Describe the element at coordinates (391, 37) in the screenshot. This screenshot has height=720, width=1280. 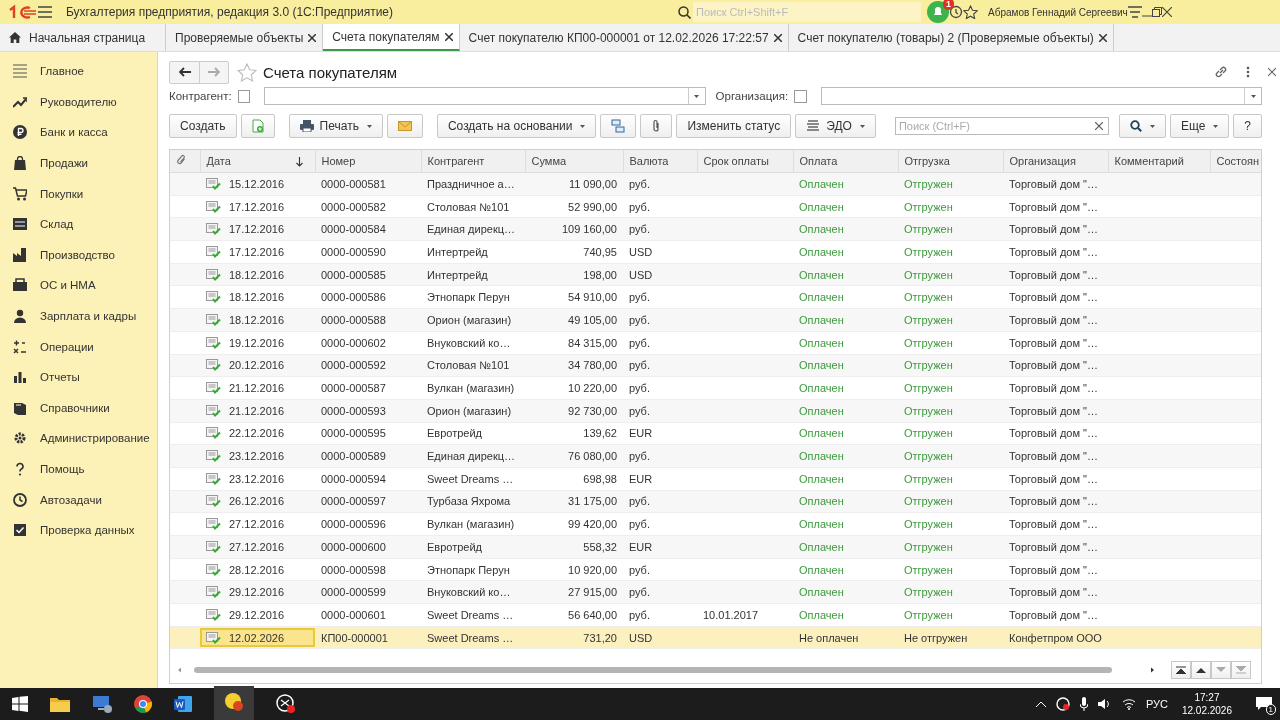
I see `tab: Счета покупателям` at that location.